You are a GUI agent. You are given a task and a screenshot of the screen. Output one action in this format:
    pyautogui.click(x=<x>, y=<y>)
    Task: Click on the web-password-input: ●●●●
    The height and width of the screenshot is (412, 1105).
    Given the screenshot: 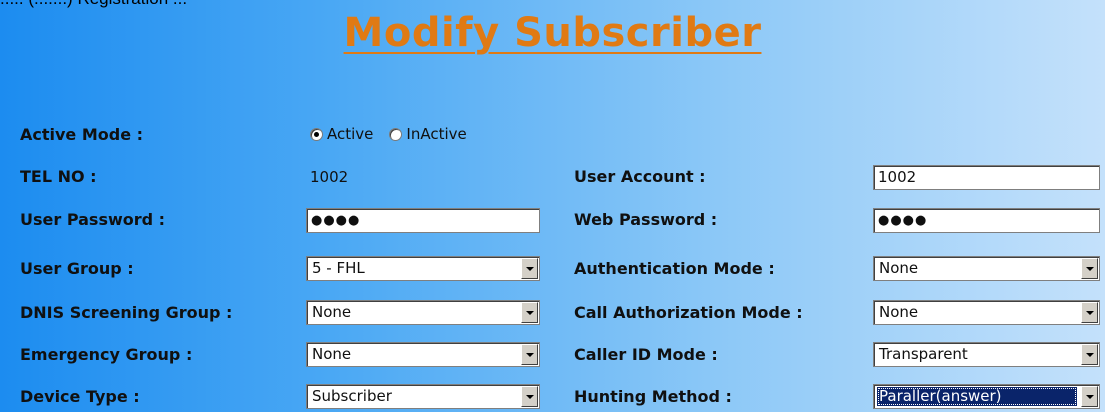 What is the action you would take?
    pyautogui.click(x=986, y=220)
    